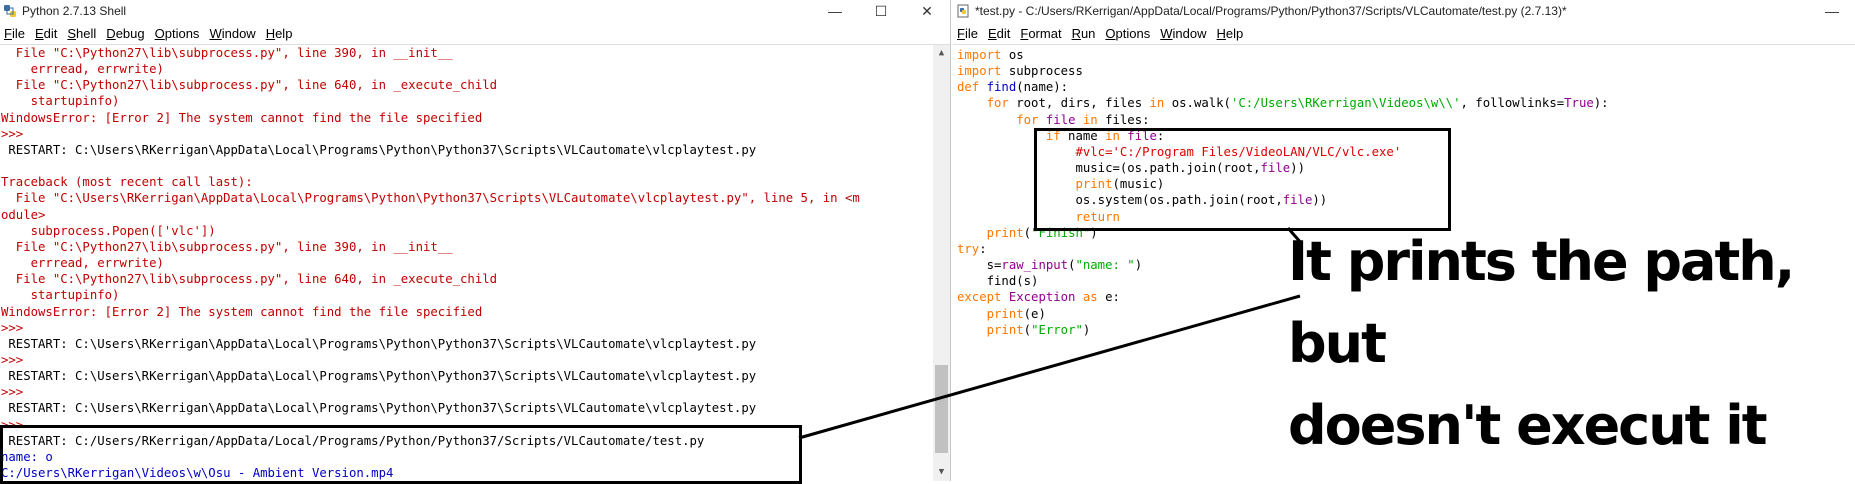 The image size is (1855, 484). Describe the element at coordinates (1528, 425) in the screenshot. I see `annotation-line-2: doesn't execut it` at that location.